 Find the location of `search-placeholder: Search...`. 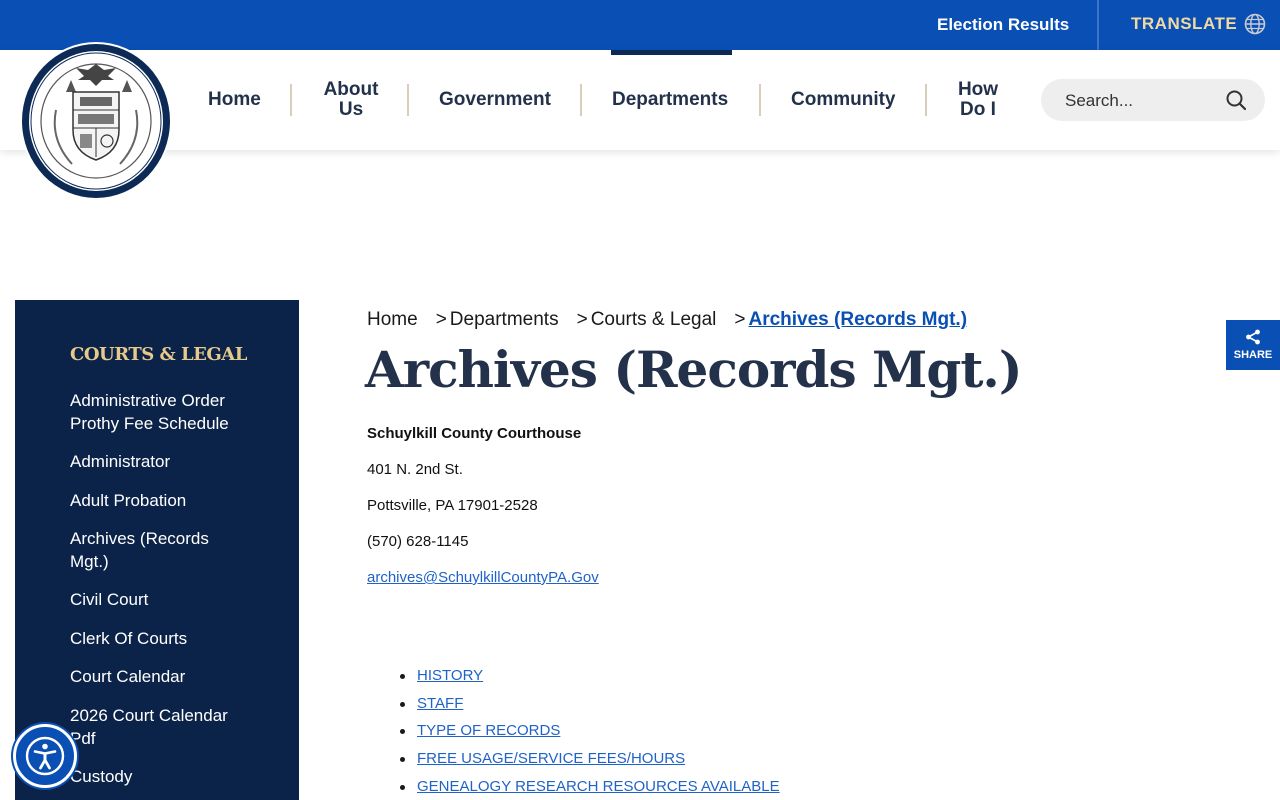

search-placeholder: Search... is located at coordinates (1099, 100).